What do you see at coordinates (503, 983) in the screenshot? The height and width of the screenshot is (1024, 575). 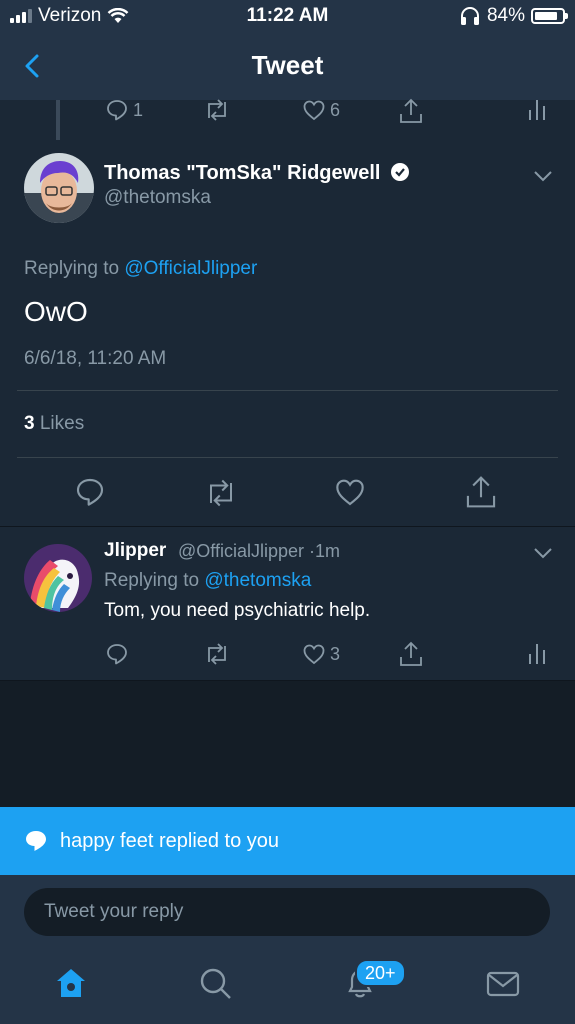 I see `mail-icon` at bounding box center [503, 983].